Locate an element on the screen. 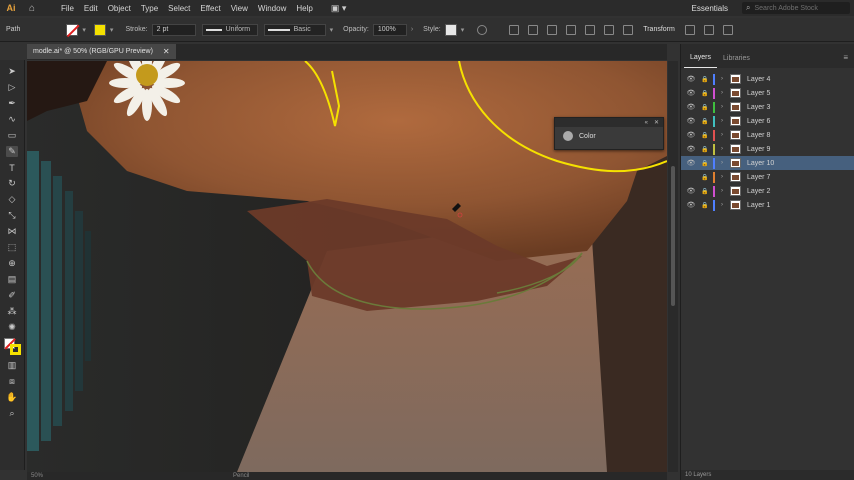 The width and height of the screenshot is (854, 480). opacity-label: Opacity: is located at coordinates (356, 29).